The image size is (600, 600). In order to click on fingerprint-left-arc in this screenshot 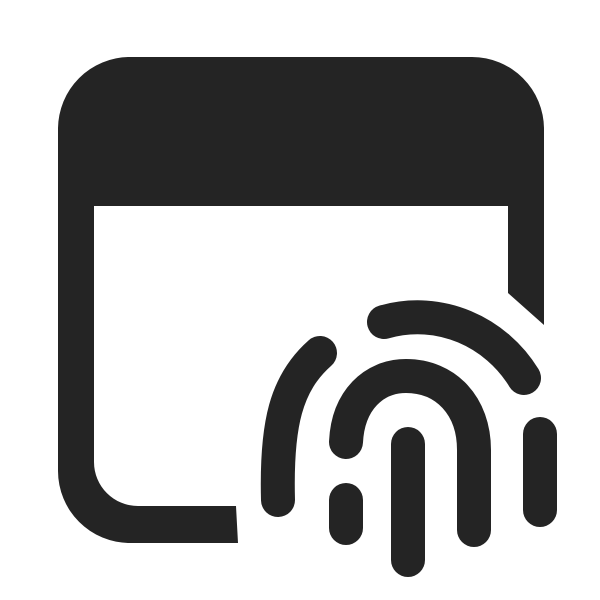, I will do `click(298, 426)`.